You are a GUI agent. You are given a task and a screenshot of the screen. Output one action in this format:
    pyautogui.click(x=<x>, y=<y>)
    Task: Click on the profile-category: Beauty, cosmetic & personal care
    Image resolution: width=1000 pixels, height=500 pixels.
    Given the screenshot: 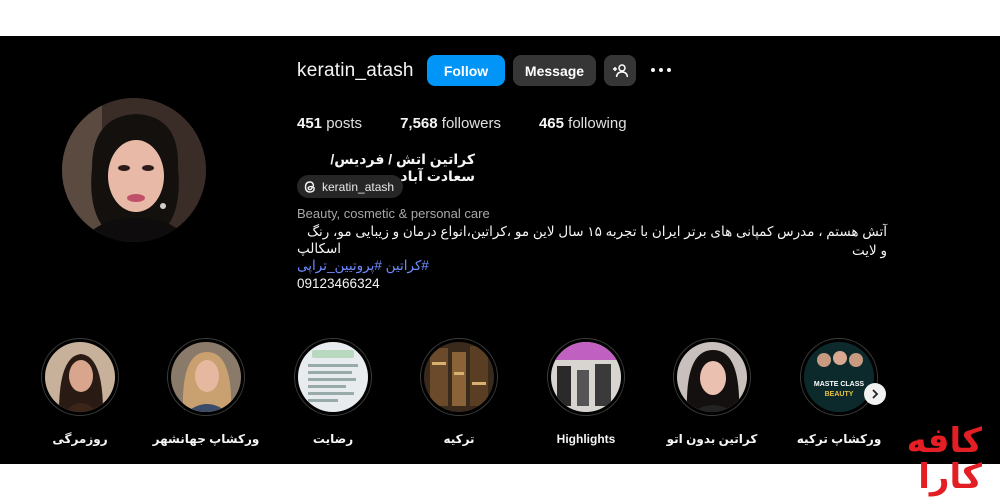 What is the action you would take?
    pyautogui.click(x=393, y=213)
    